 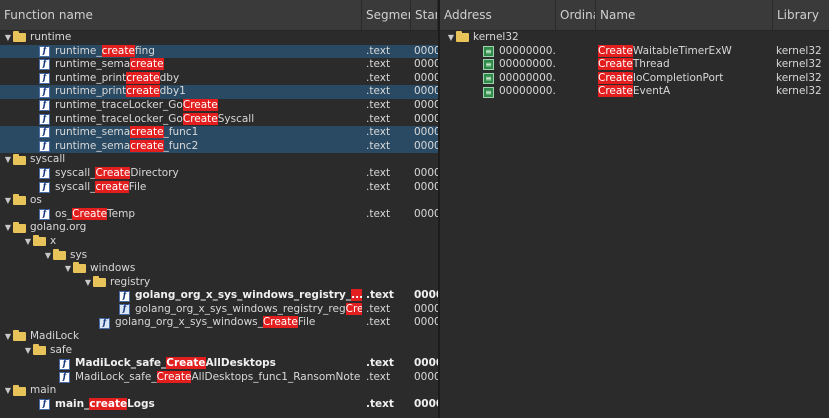 What do you see at coordinates (219, 92) in the screenshot?
I see `function-row: .text 00000 f runtime_printcreatedby1` at bounding box center [219, 92].